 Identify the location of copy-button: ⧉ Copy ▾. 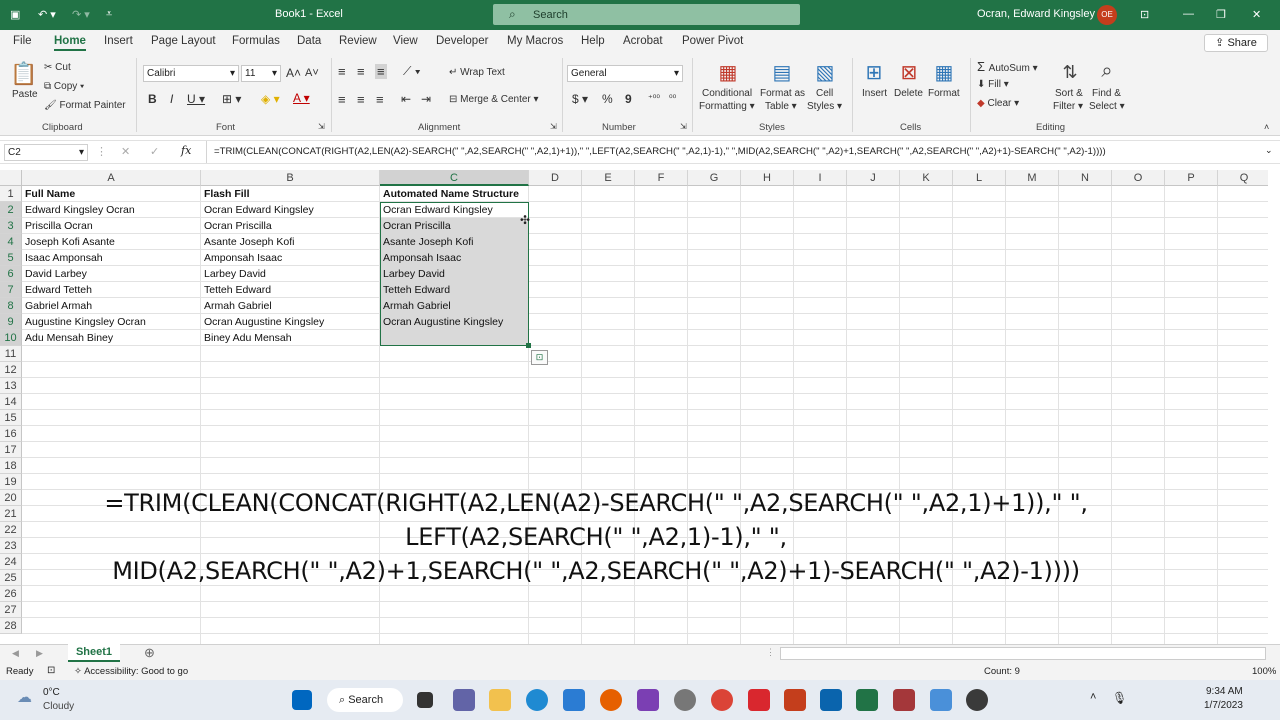
(64, 86).